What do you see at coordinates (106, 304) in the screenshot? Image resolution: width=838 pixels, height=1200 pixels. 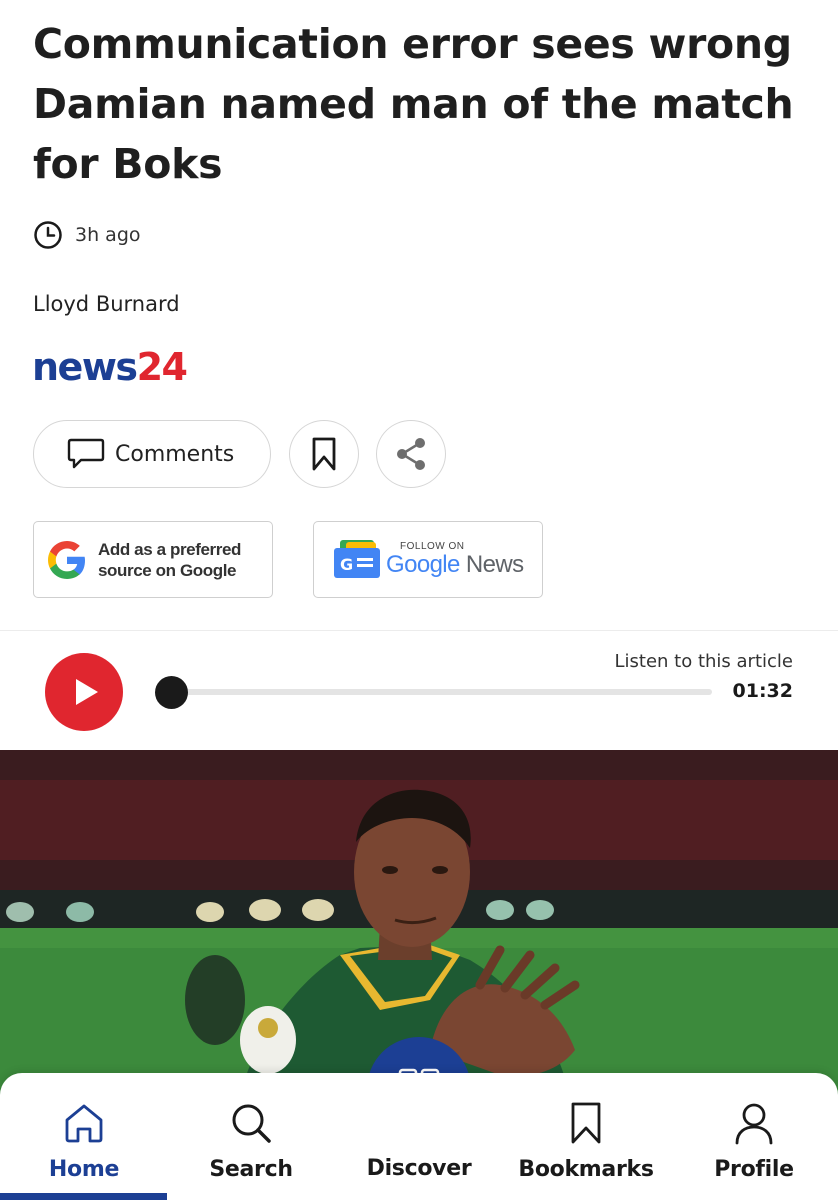 I see `author-name: Lloyd Burnard` at bounding box center [106, 304].